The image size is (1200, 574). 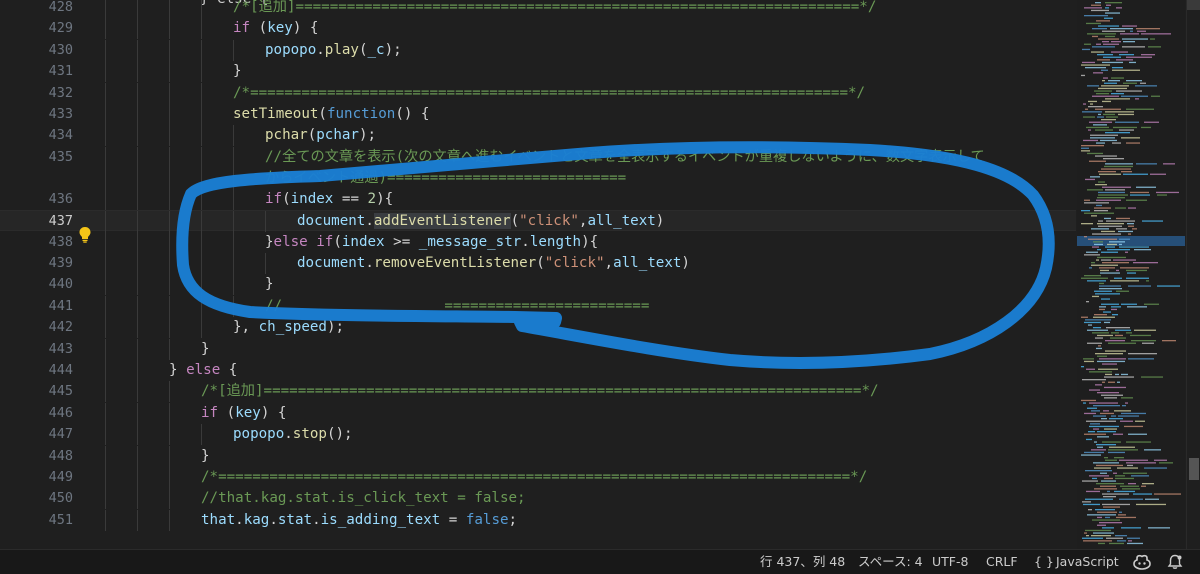 I want to click on language-mode: JavaScript, so click(x=1087, y=562).